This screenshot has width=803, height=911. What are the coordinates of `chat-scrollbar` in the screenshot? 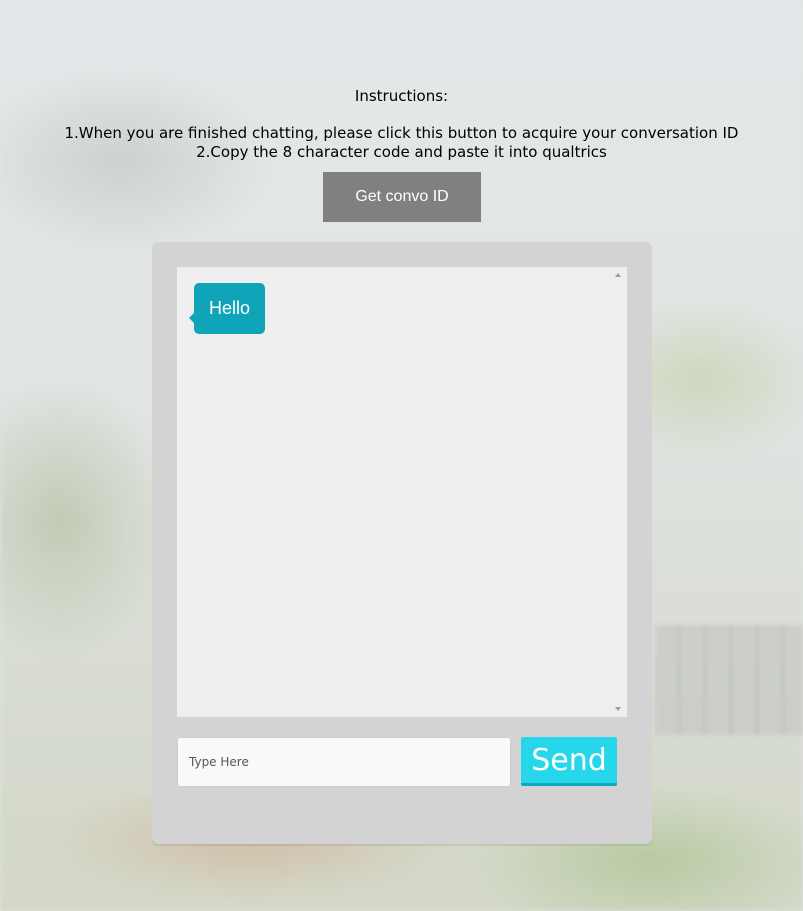 It's located at (618, 492).